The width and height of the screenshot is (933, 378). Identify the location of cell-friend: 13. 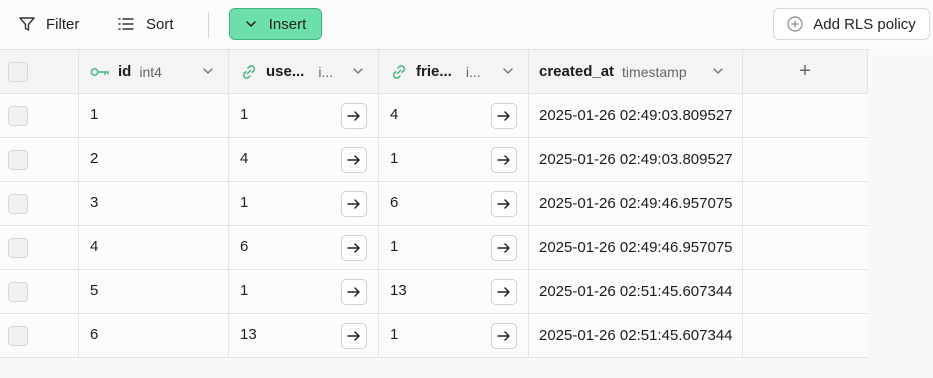
(454, 291).